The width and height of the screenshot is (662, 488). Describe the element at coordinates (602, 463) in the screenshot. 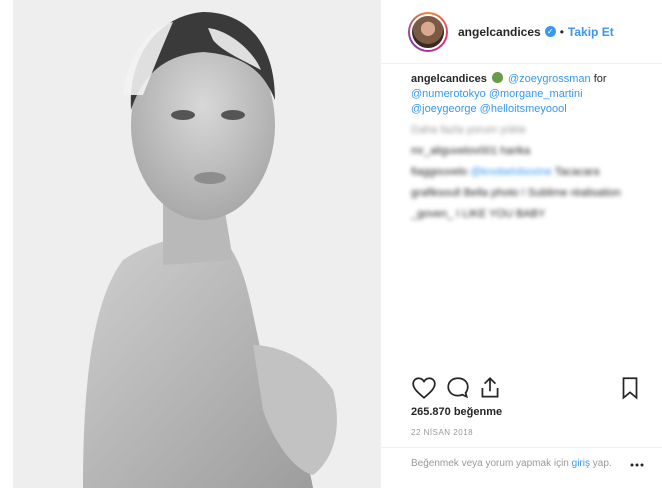

I see `login-prompt-tail: yap.` at that location.